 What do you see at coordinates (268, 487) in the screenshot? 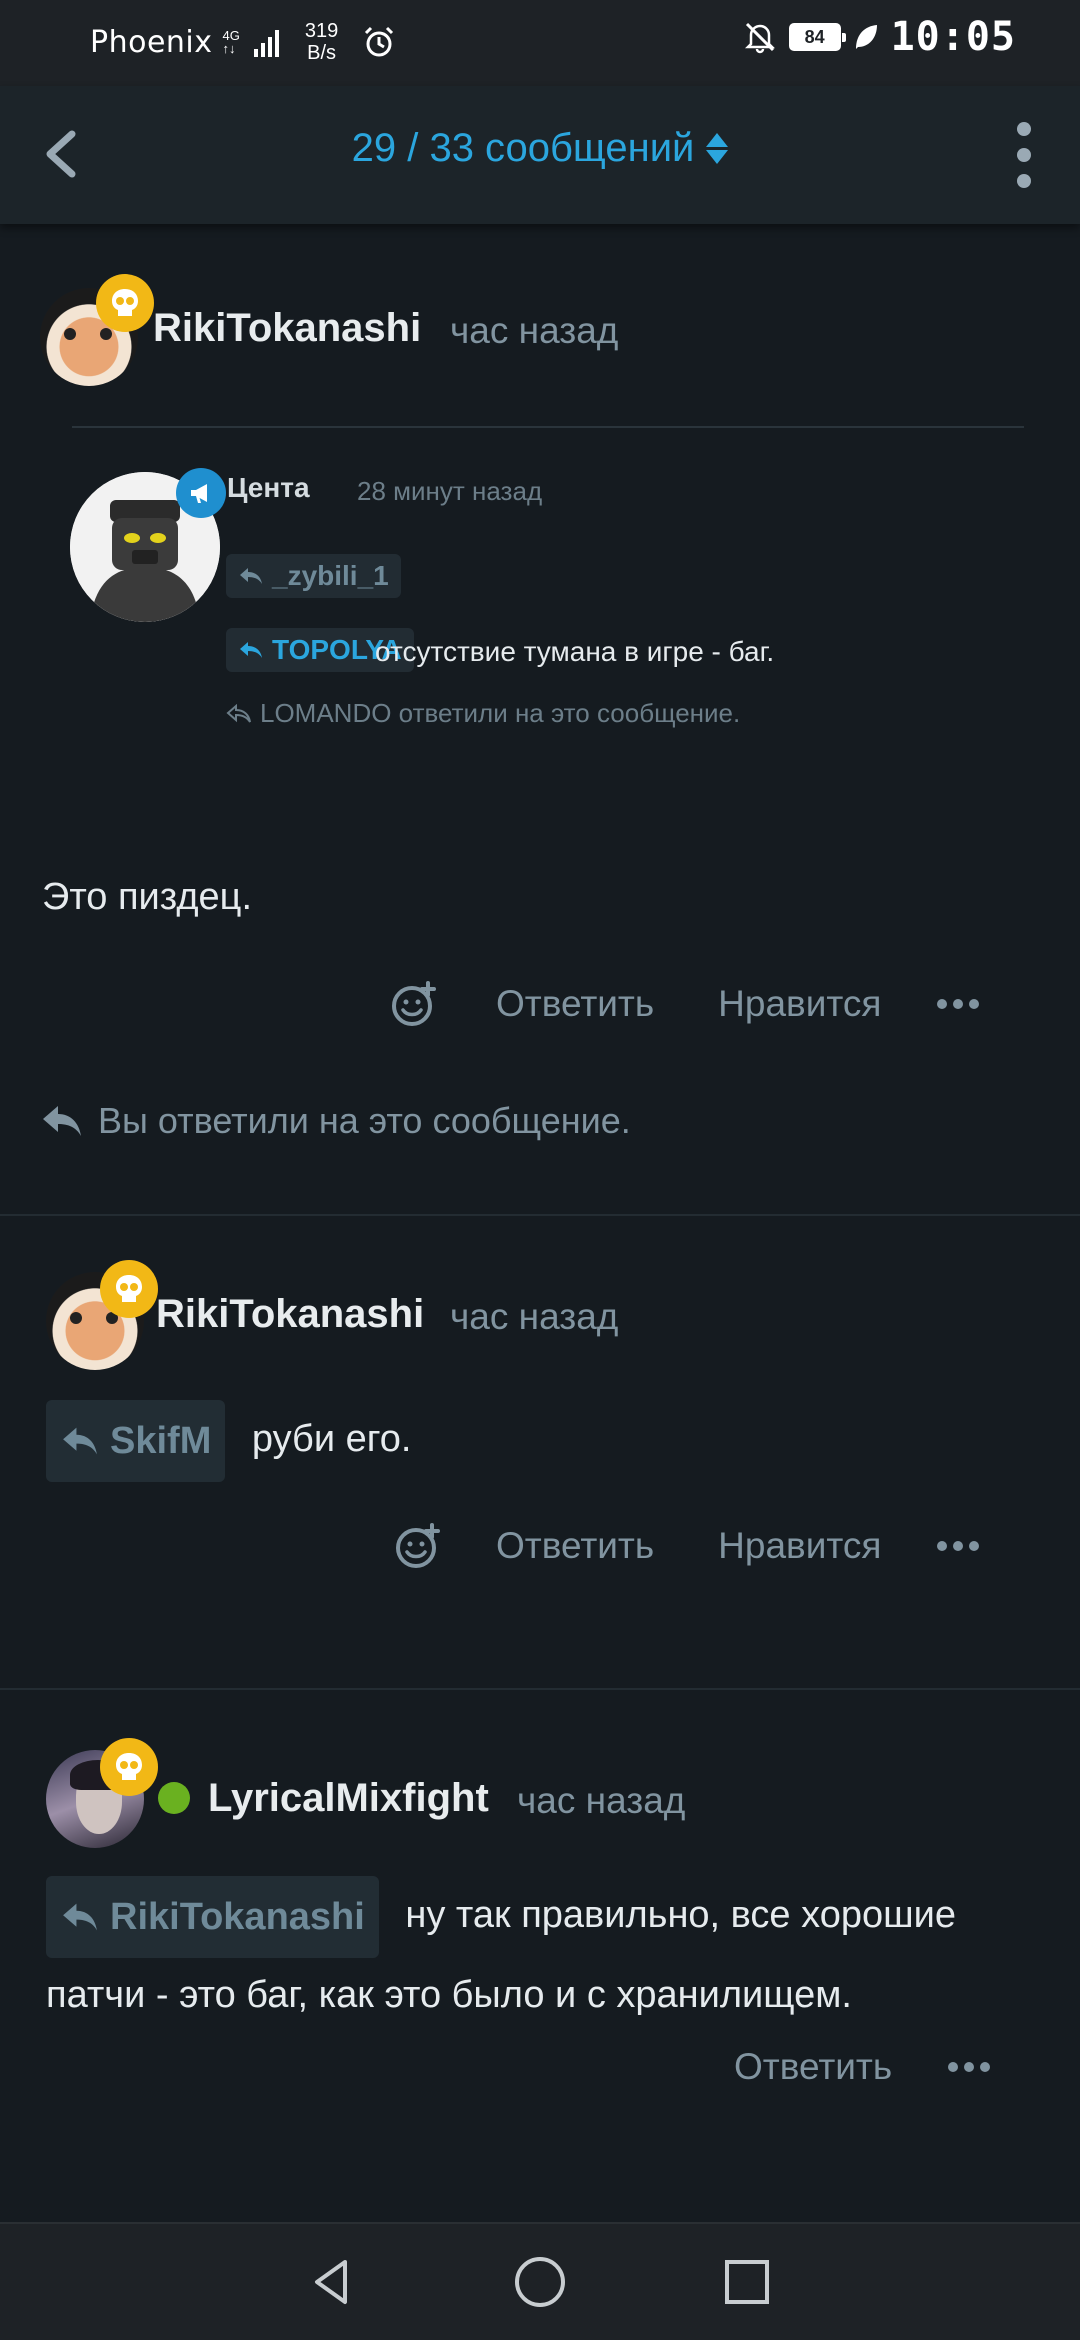
I see `embed-username: Цента` at bounding box center [268, 487].